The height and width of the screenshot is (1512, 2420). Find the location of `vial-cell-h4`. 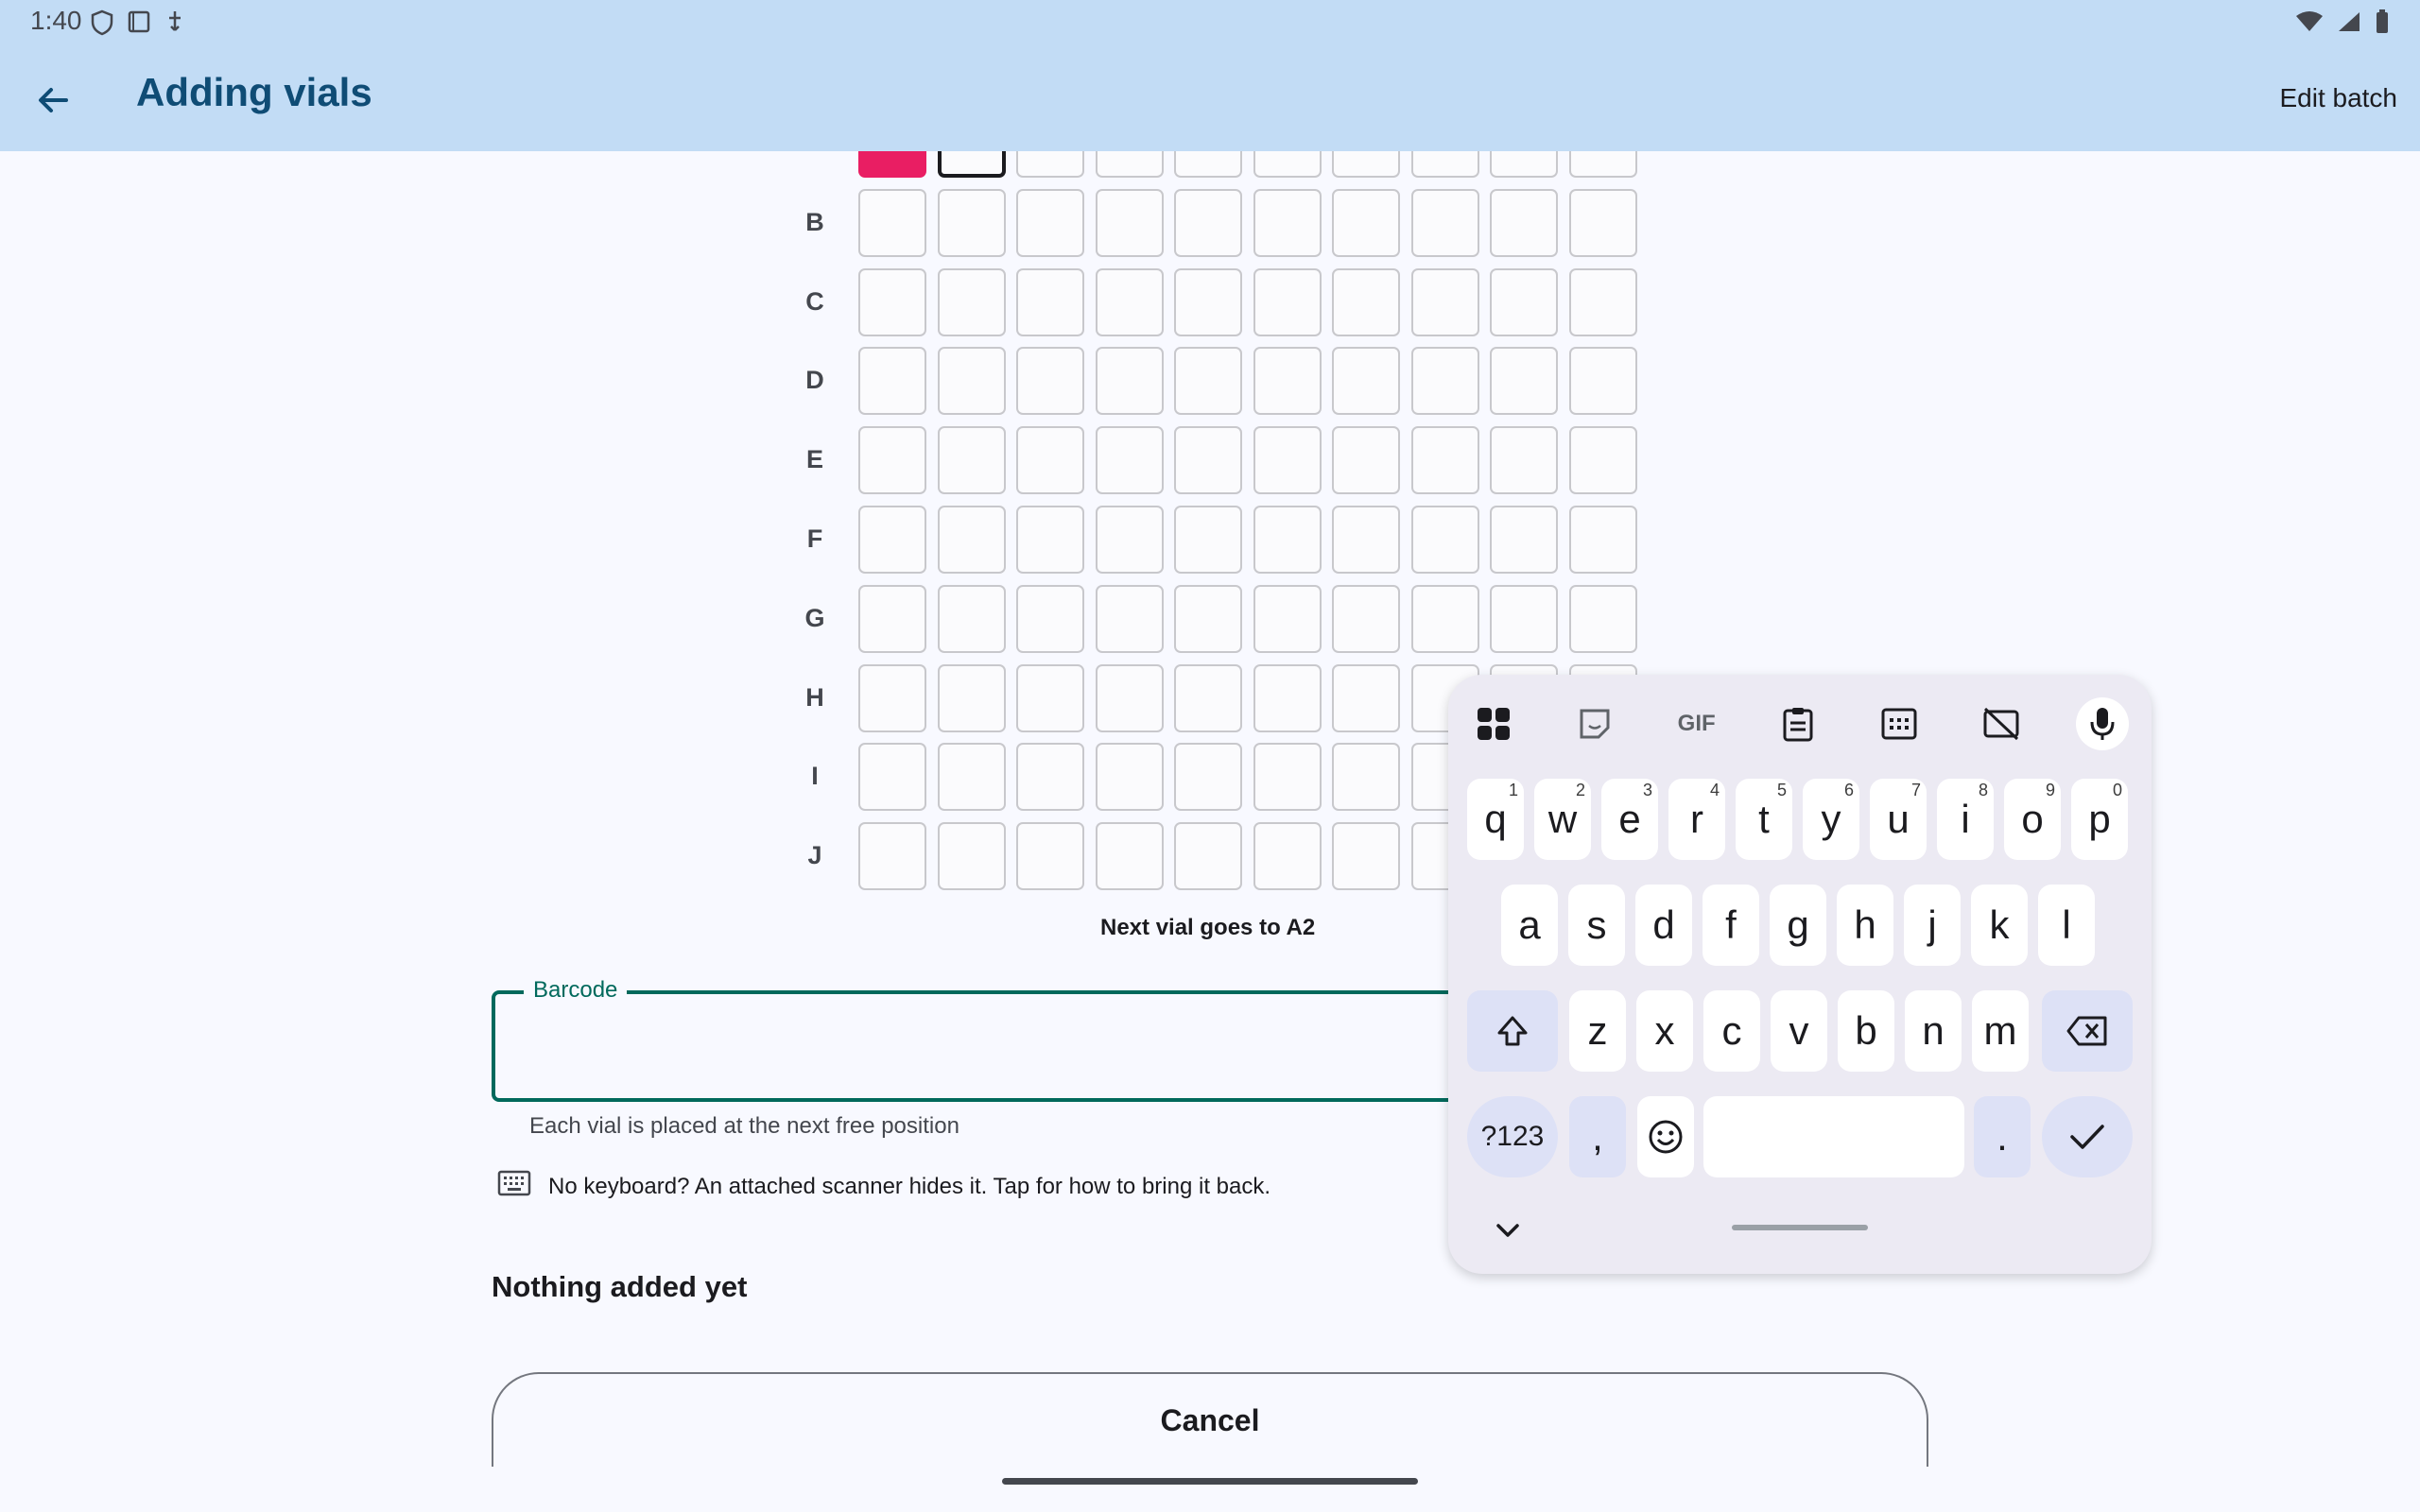

vial-cell-h4 is located at coordinates (1129, 697).